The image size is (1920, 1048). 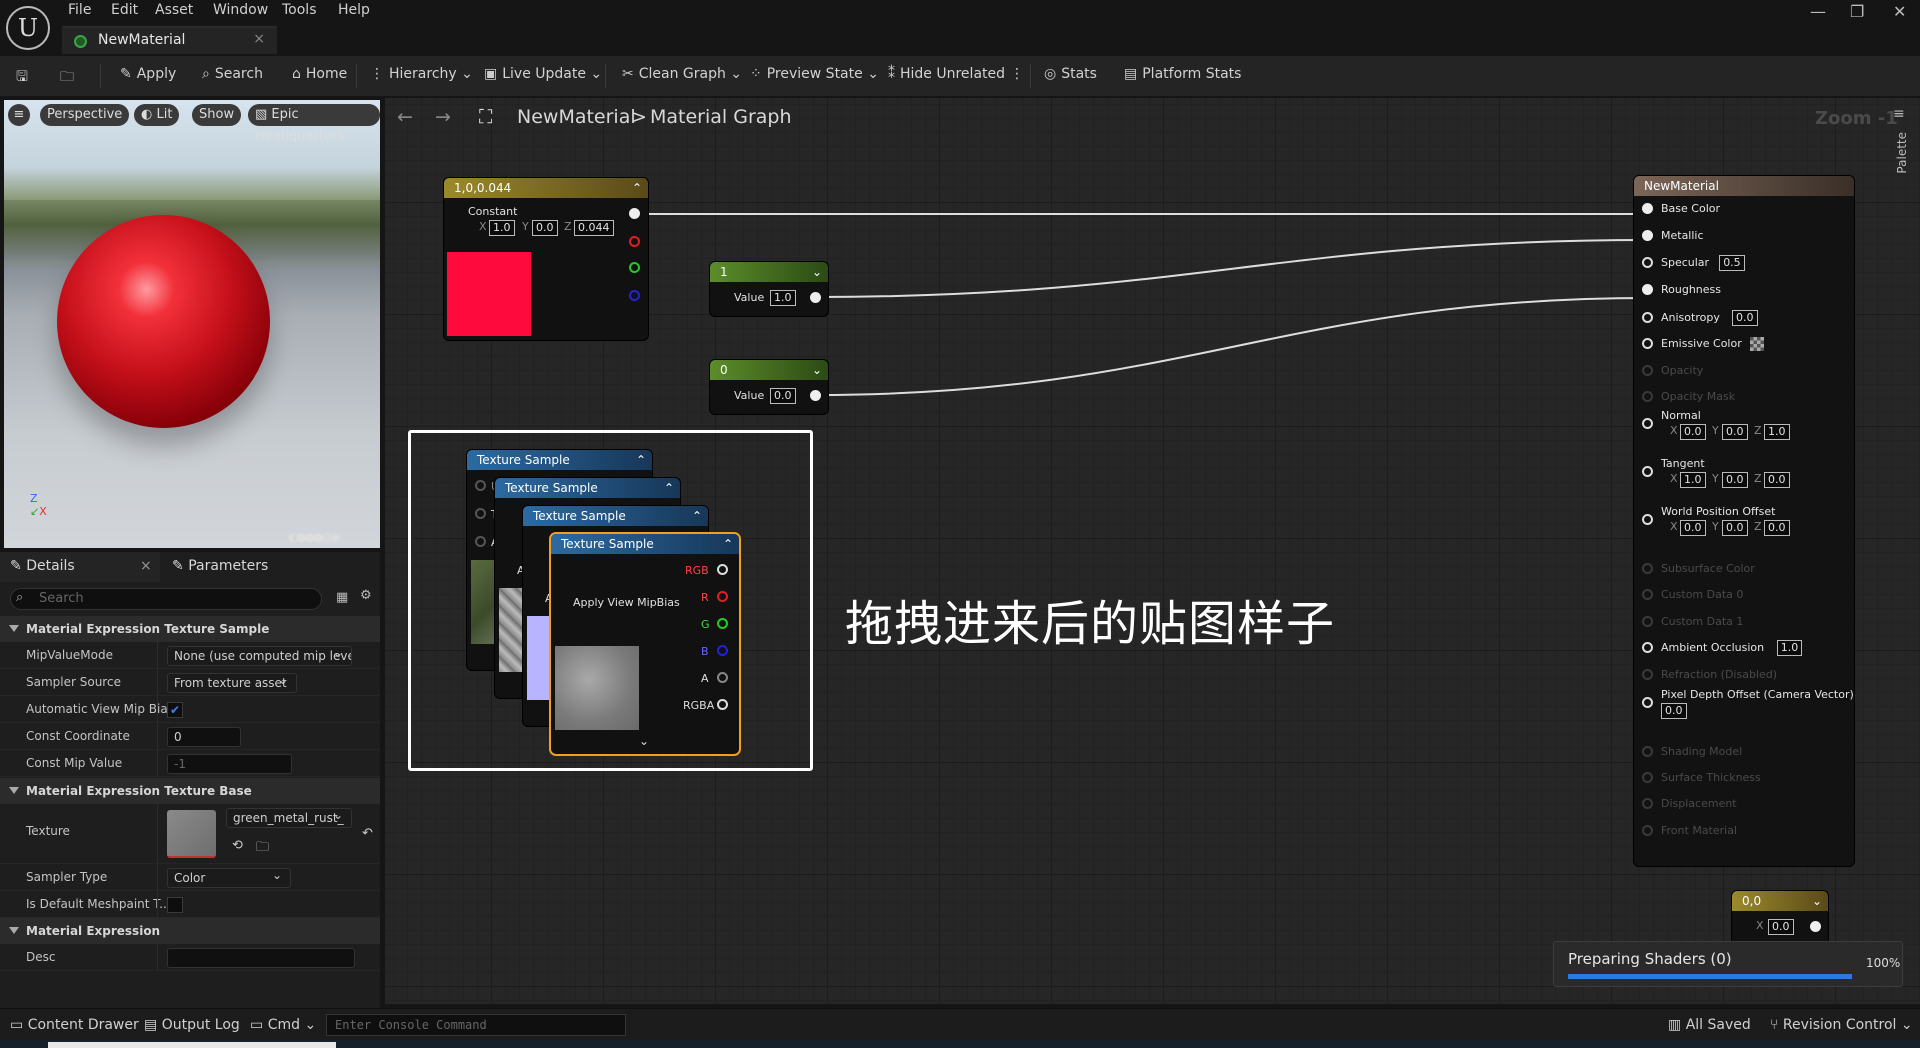 I want to click on grid-view-icon: ▦, so click(x=342, y=597).